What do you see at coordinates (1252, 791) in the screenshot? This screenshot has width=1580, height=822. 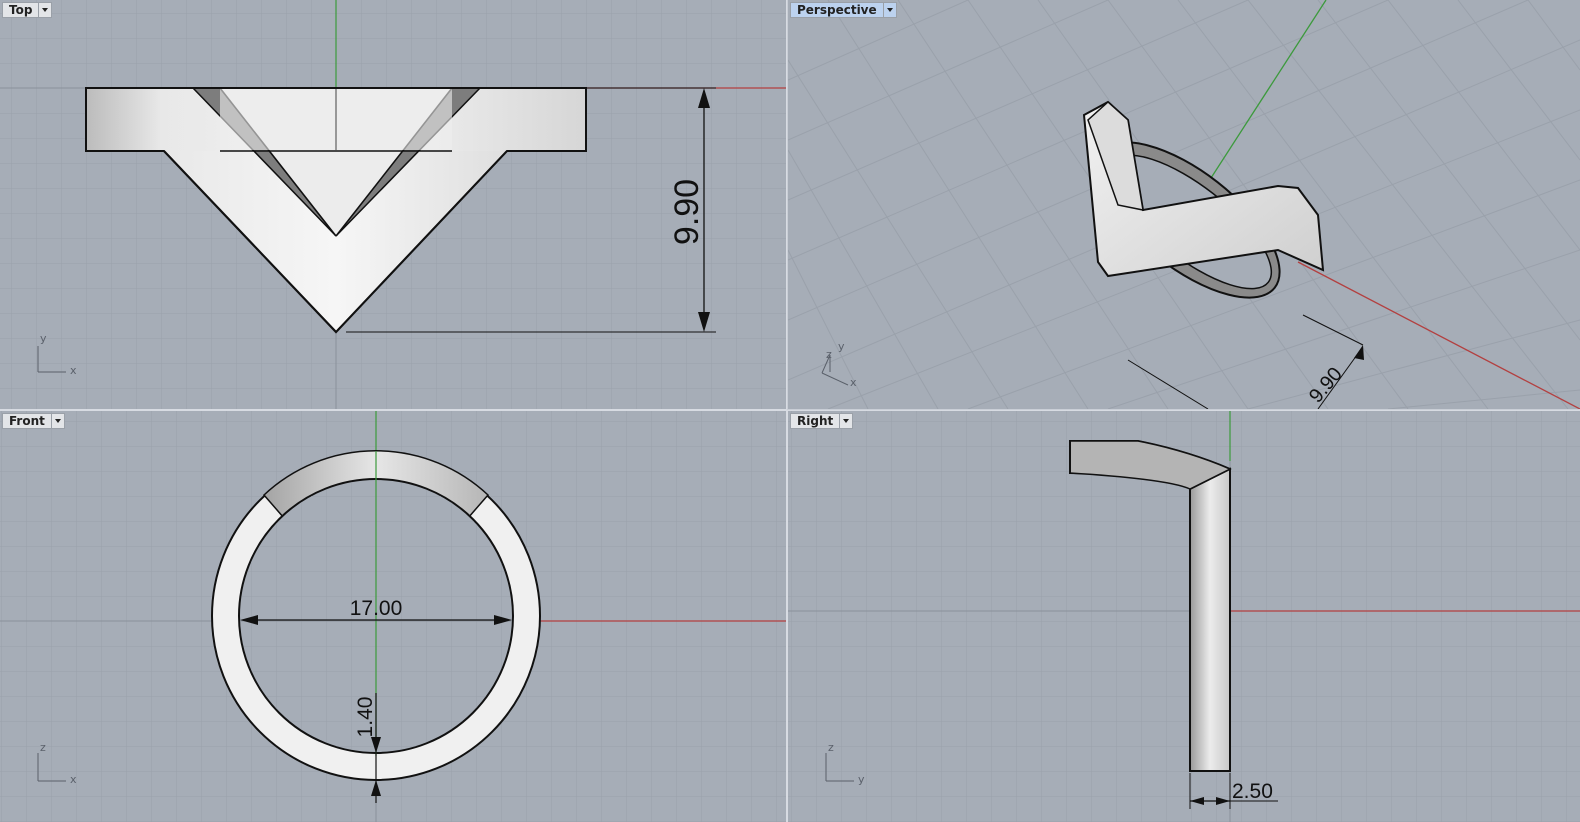 I see `right-dimension-label: 2.50` at bounding box center [1252, 791].